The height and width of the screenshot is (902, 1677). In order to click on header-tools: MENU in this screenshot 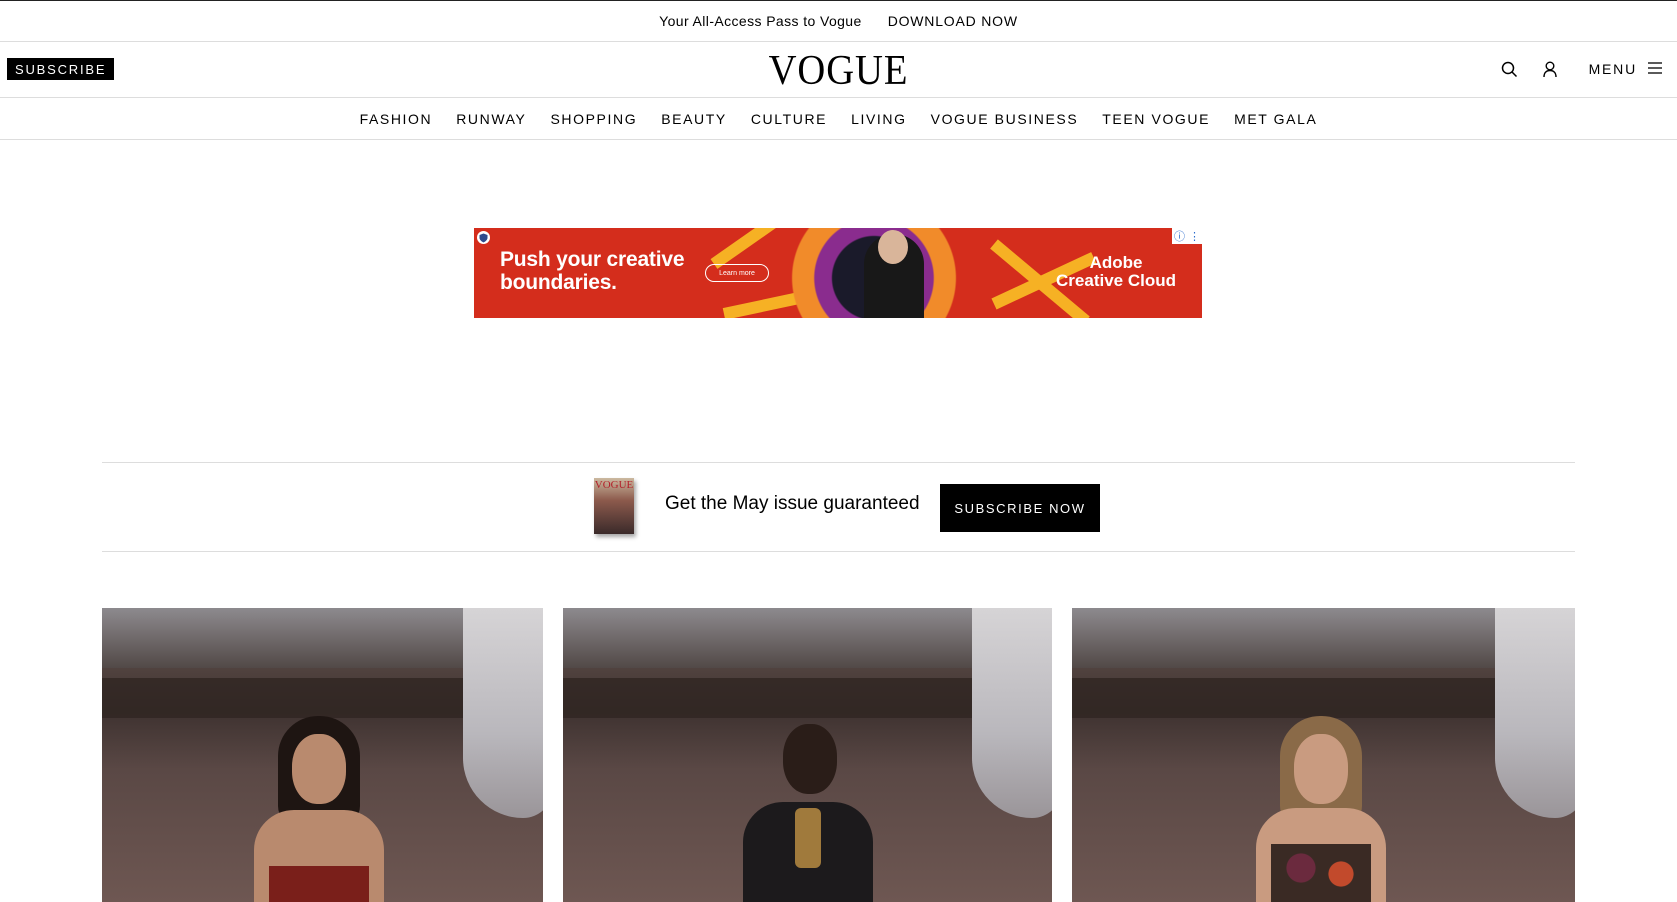, I will do `click(1573, 69)`.